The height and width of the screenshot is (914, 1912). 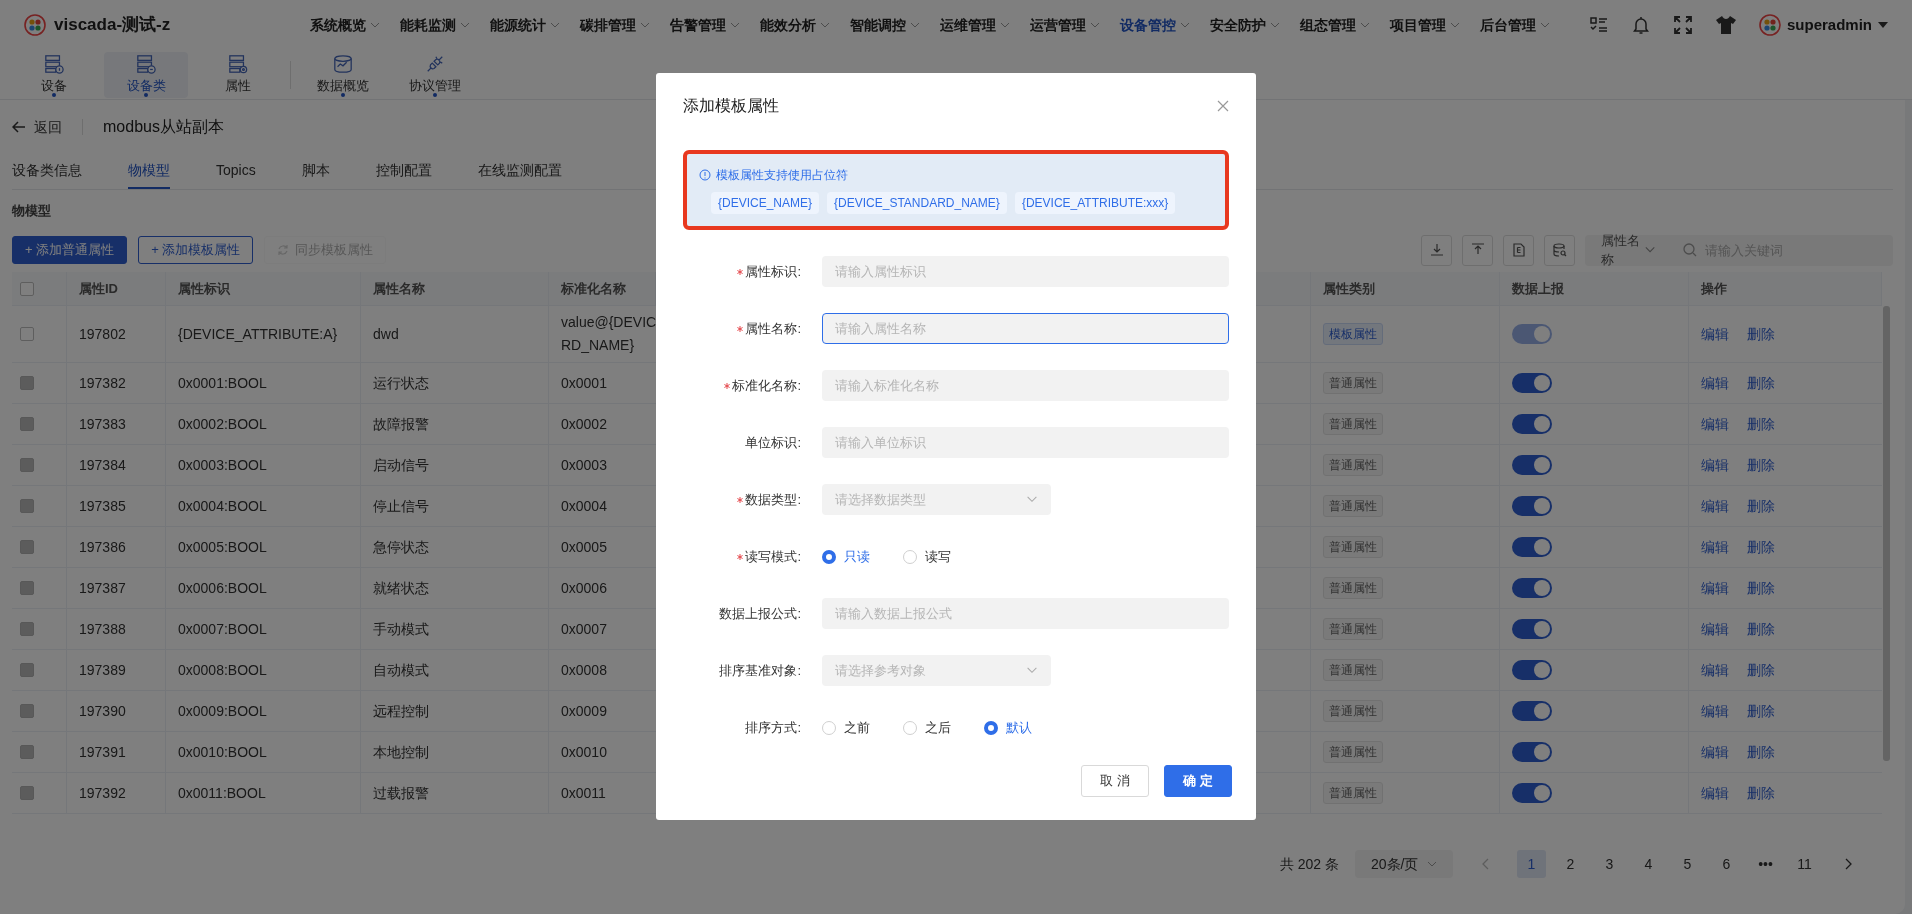 What do you see at coordinates (238, 74) in the screenshot?
I see `nav-tab: 属性` at bounding box center [238, 74].